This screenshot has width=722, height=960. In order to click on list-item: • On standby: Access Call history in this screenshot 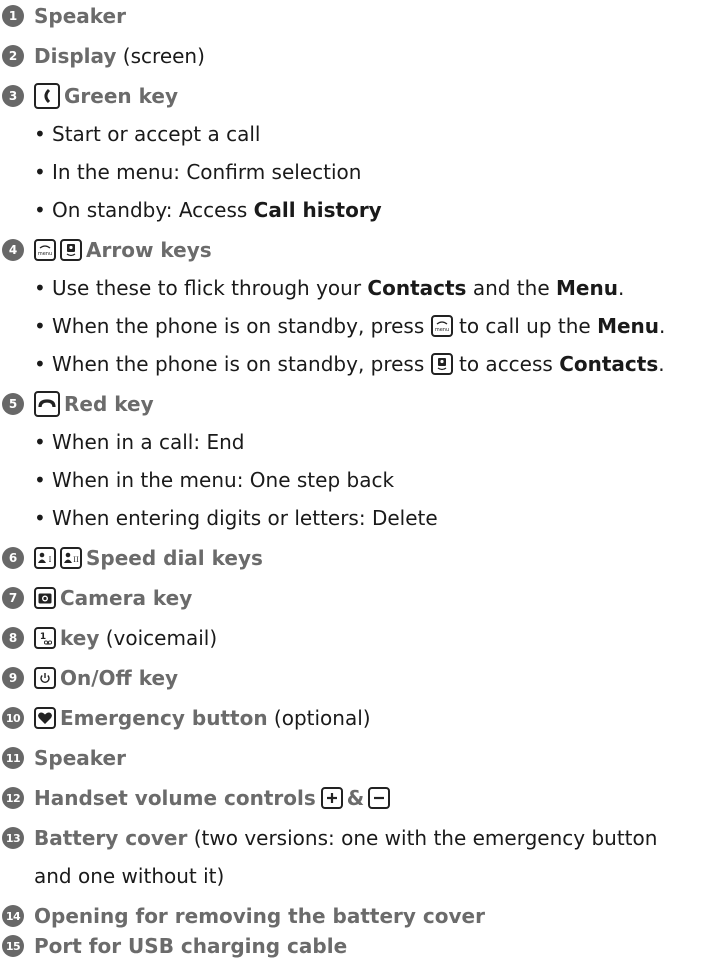, I will do `click(208, 210)`.